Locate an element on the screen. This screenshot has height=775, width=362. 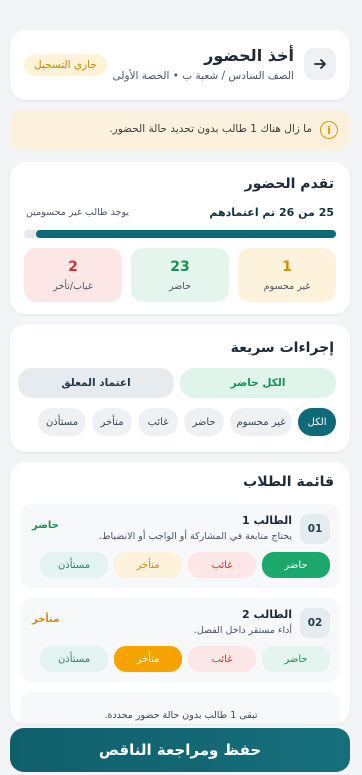
stat-present-value: 23 is located at coordinates (180, 266).